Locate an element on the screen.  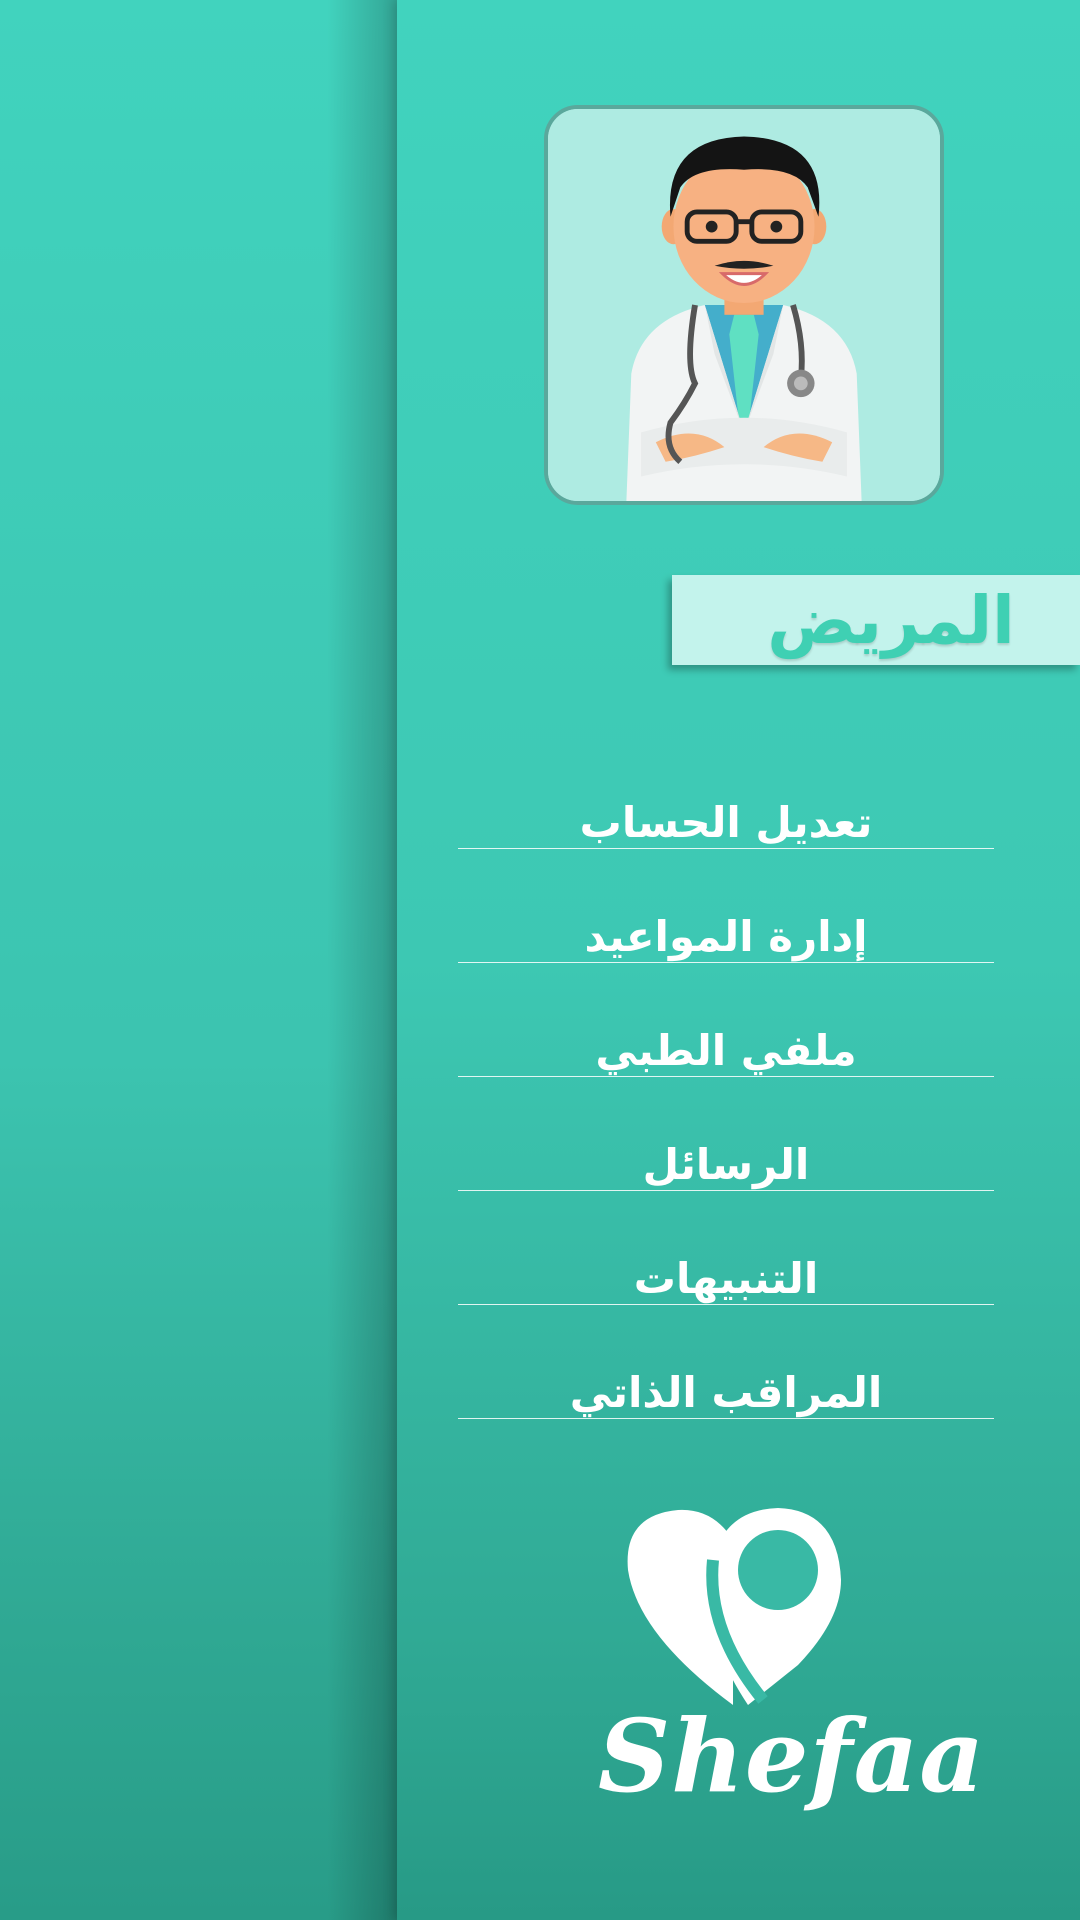
role-title: المريض is located at coordinates (891, 620).